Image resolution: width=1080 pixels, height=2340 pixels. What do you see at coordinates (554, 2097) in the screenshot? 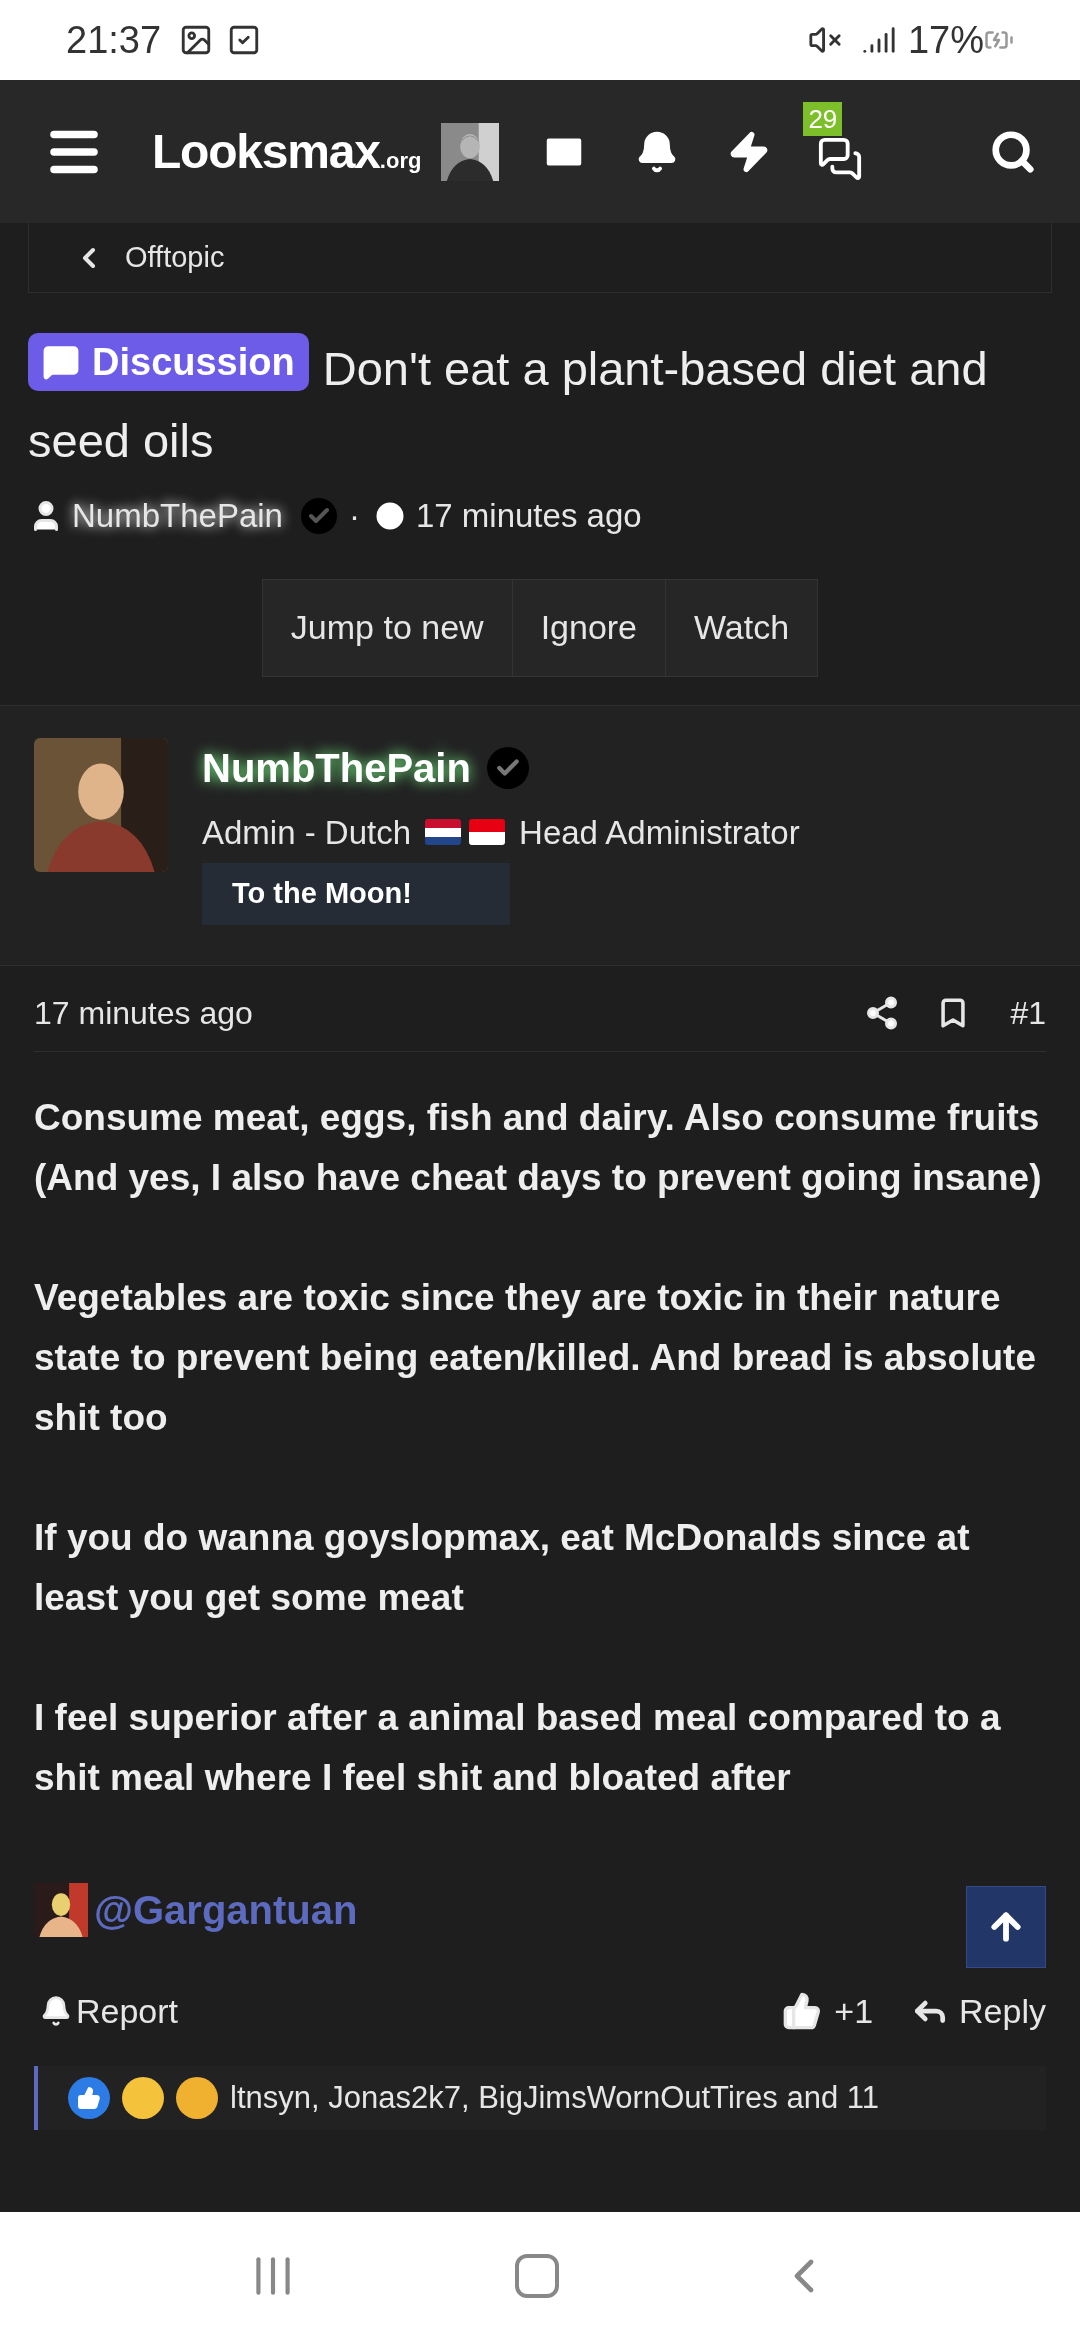
I see `reaction-users: ltnsyn, Jonas2k7, BigJimsWornOutTires and 11` at bounding box center [554, 2097].